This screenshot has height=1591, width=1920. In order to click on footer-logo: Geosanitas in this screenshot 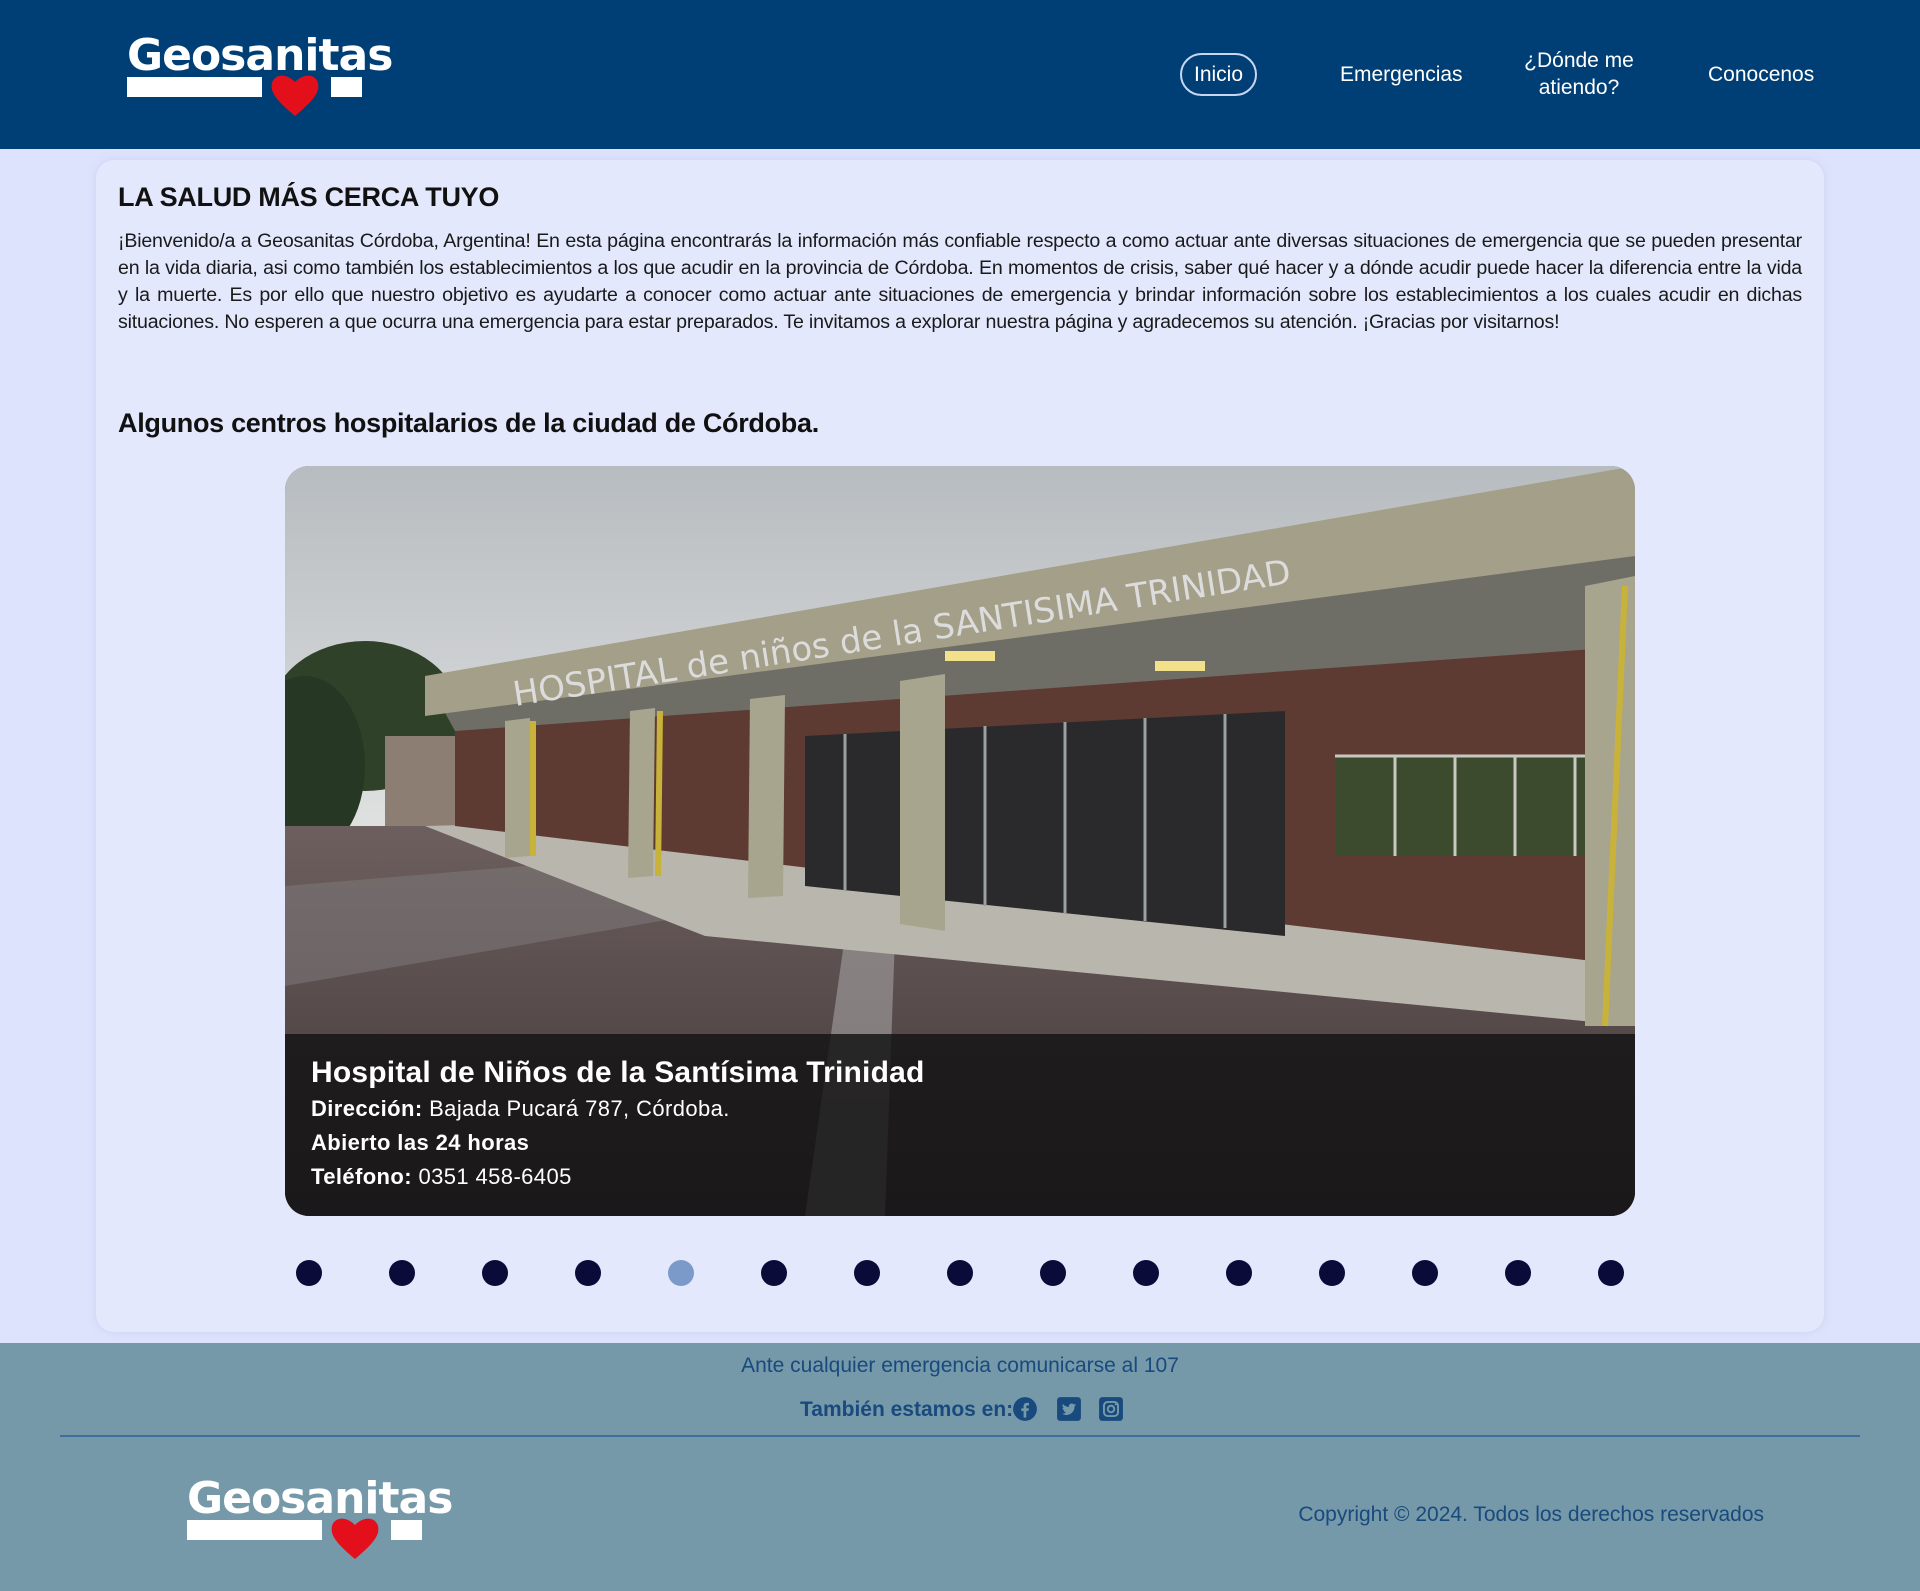, I will do `click(320, 1516)`.